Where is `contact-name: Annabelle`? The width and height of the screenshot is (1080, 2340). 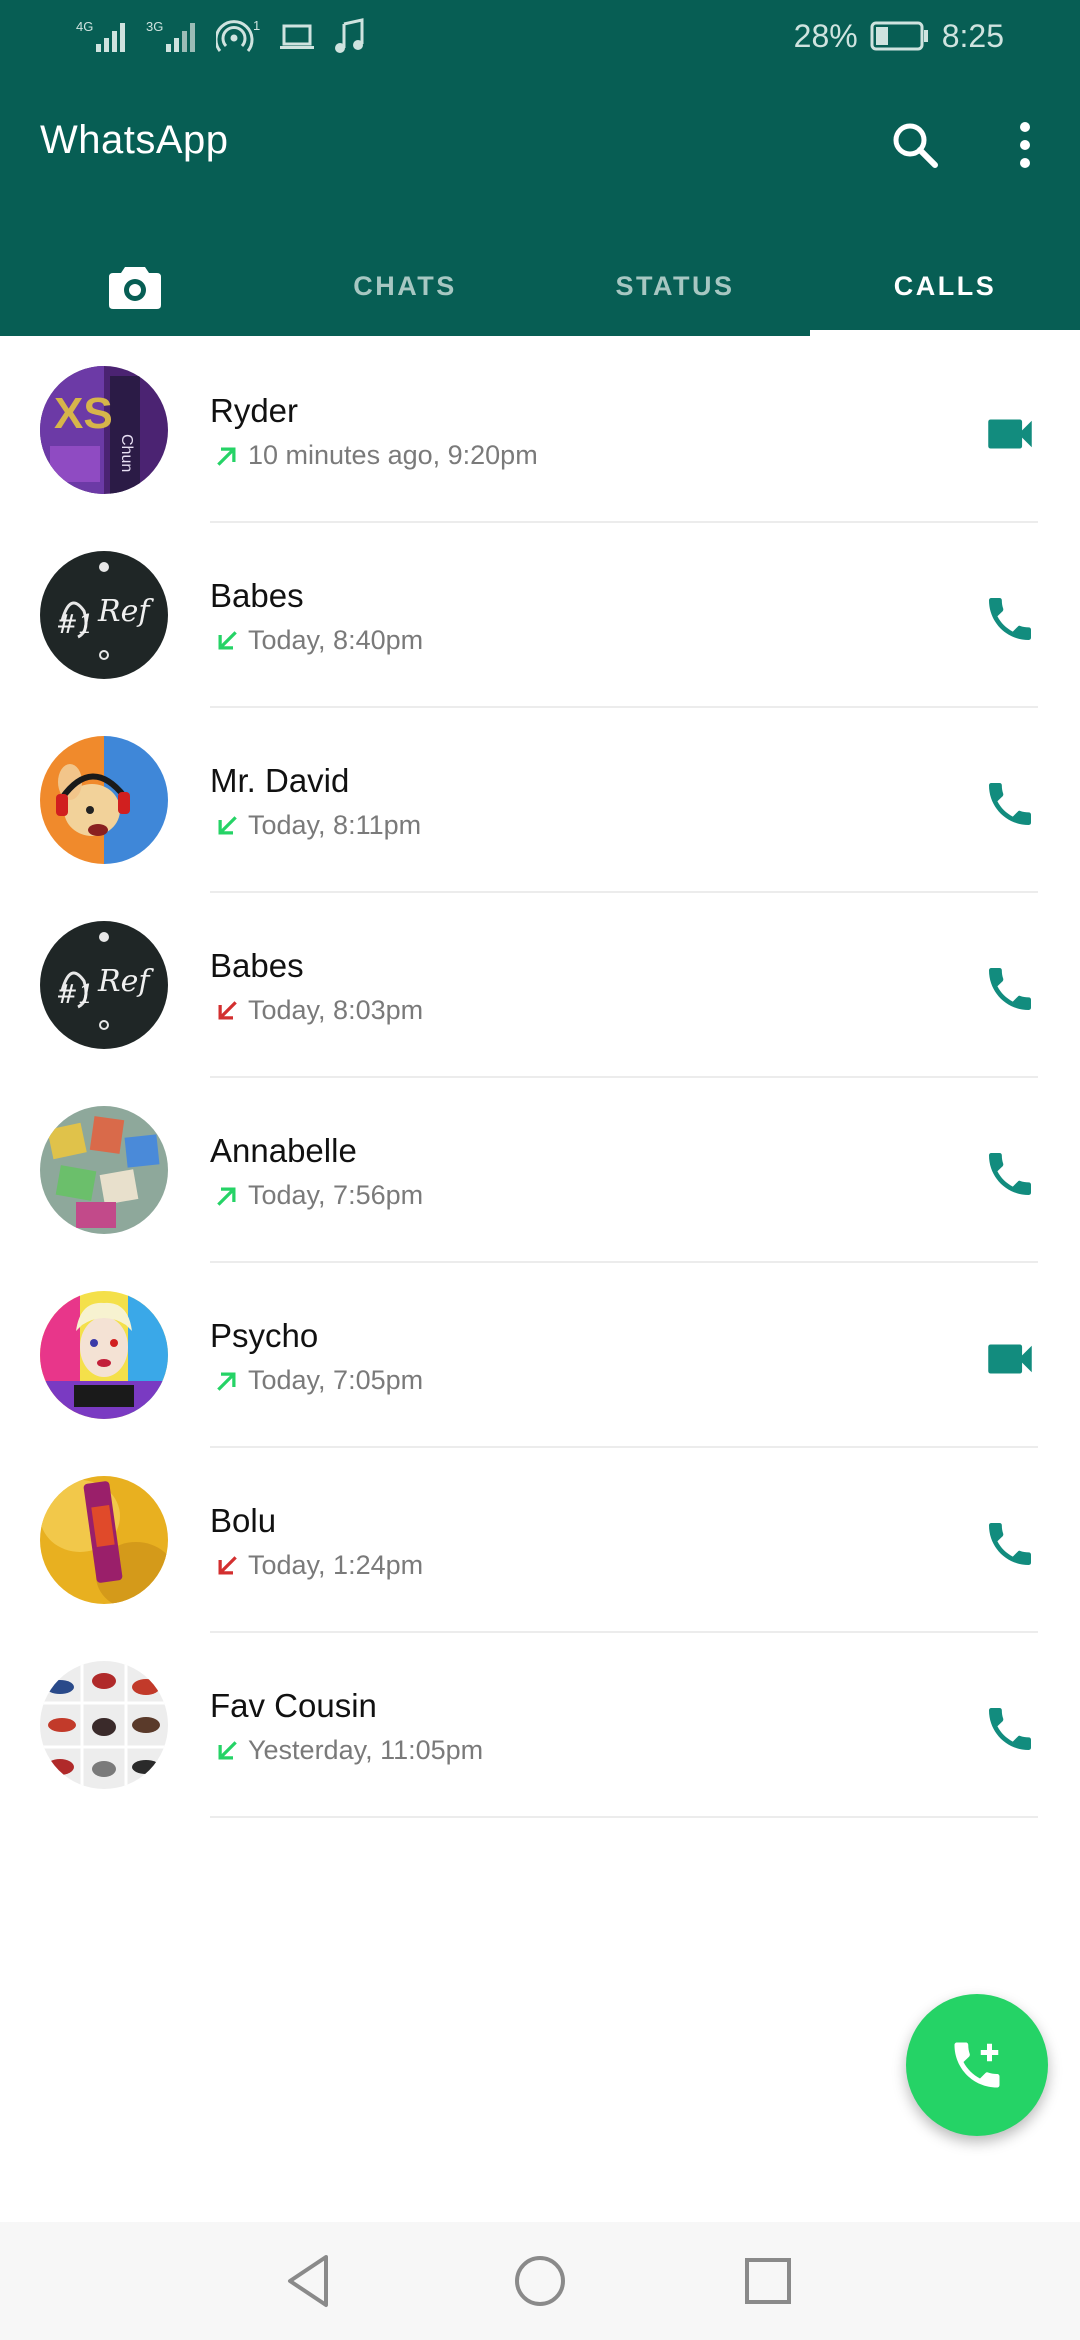 contact-name: Annabelle is located at coordinates (283, 1150).